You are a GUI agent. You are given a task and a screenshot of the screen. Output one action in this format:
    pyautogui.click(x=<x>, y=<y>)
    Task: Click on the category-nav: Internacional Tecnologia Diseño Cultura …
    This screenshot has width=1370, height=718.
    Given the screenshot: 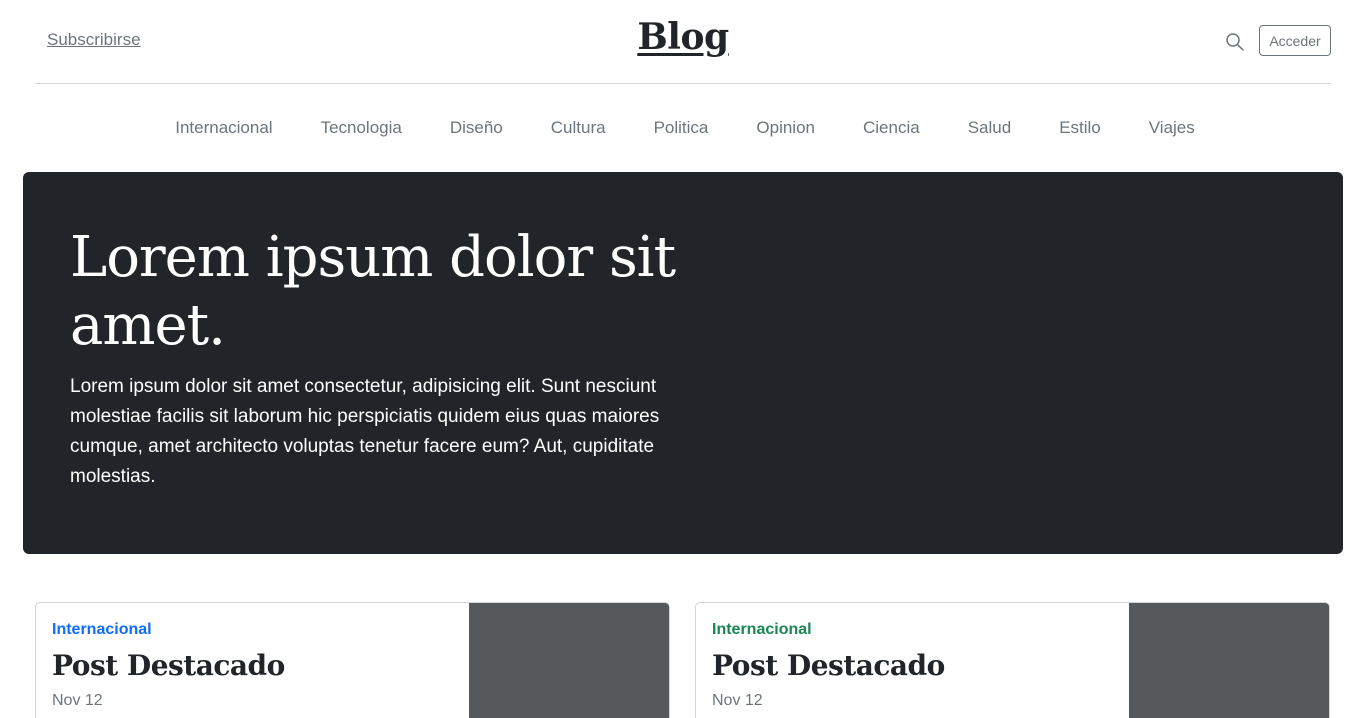 What is the action you would take?
    pyautogui.click(x=685, y=128)
    